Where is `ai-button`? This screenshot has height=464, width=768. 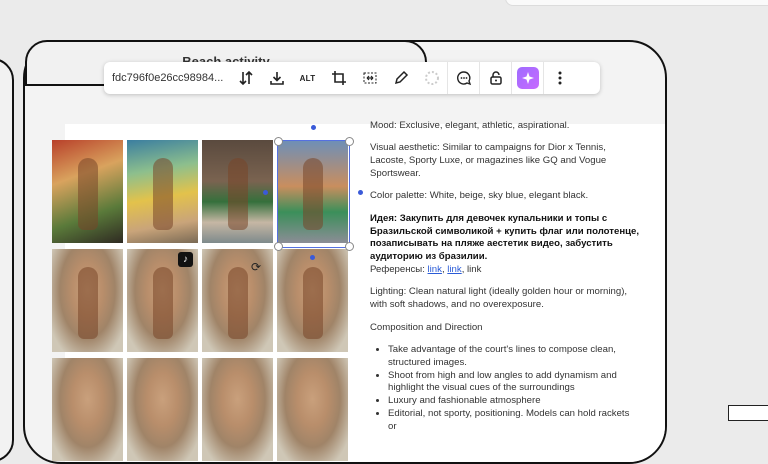
ai-button is located at coordinates (527, 78).